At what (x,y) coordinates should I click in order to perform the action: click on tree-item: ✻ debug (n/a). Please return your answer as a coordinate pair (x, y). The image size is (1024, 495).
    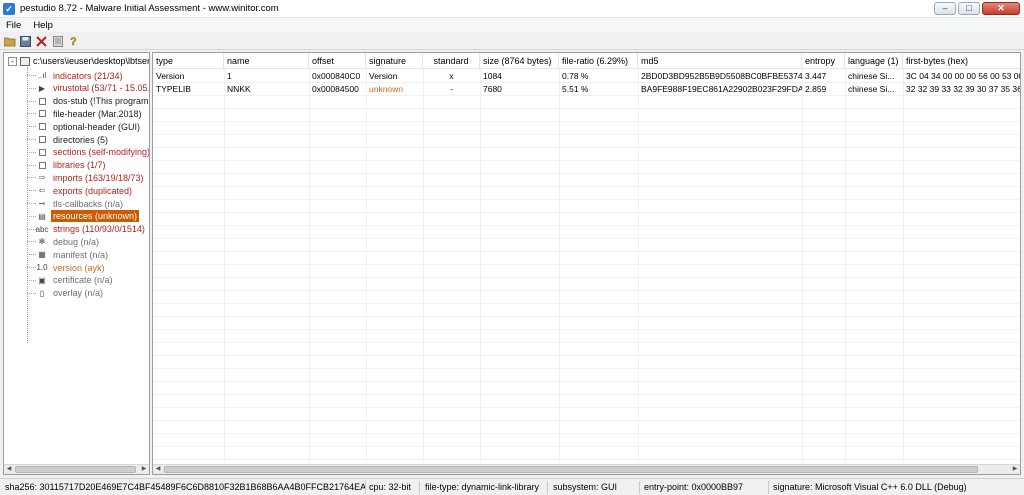
    Looking at the image, I should click on (64, 241).